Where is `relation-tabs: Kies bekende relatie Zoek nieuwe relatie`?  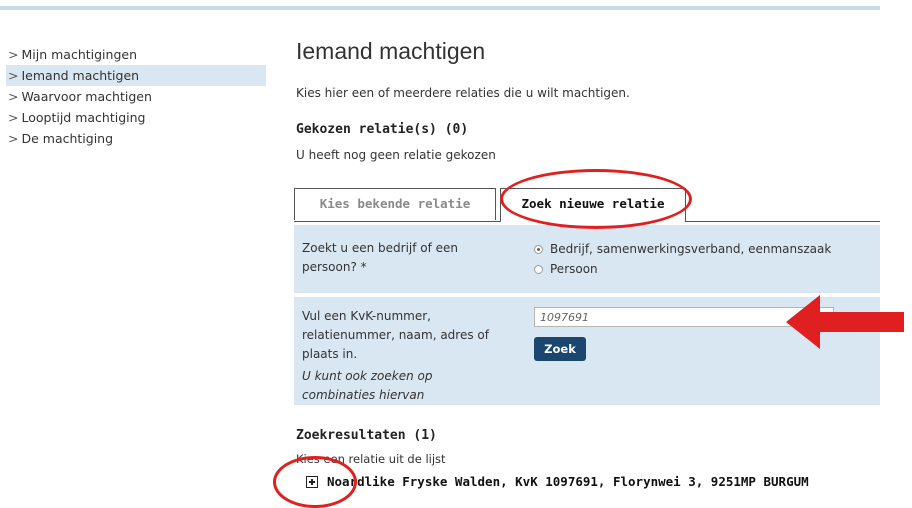
relation-tabs: Kies bekende relatie Zoek nieuwe relatie is located at coordinates (587, 205).